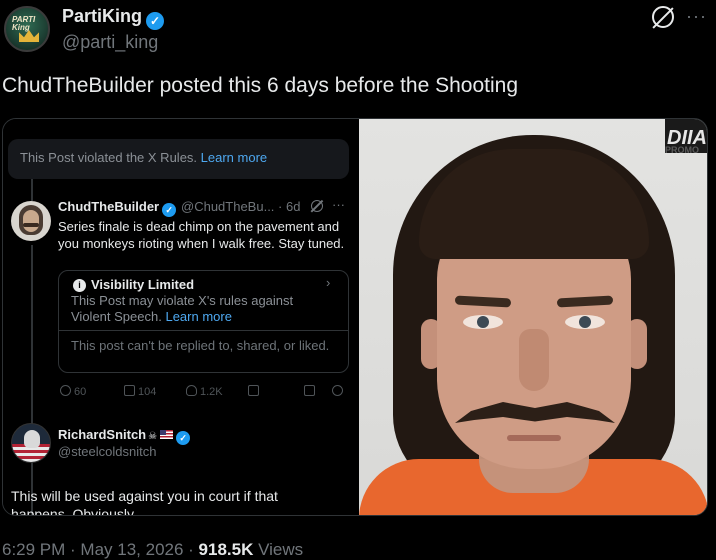 The image size is (716, 560). Describe the element at coordinates (167, 434) in the screenshot. I see `us-flag-icon` at that location.